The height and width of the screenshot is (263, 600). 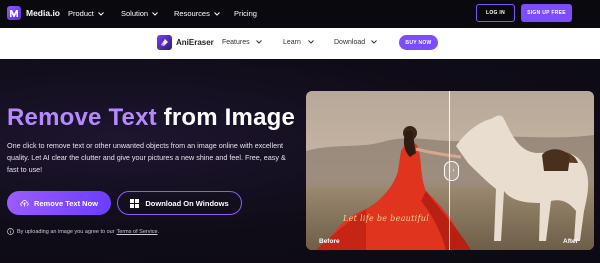 I want to click on download-on-windows-label: Download On Windows, so click(x=187, y=203).